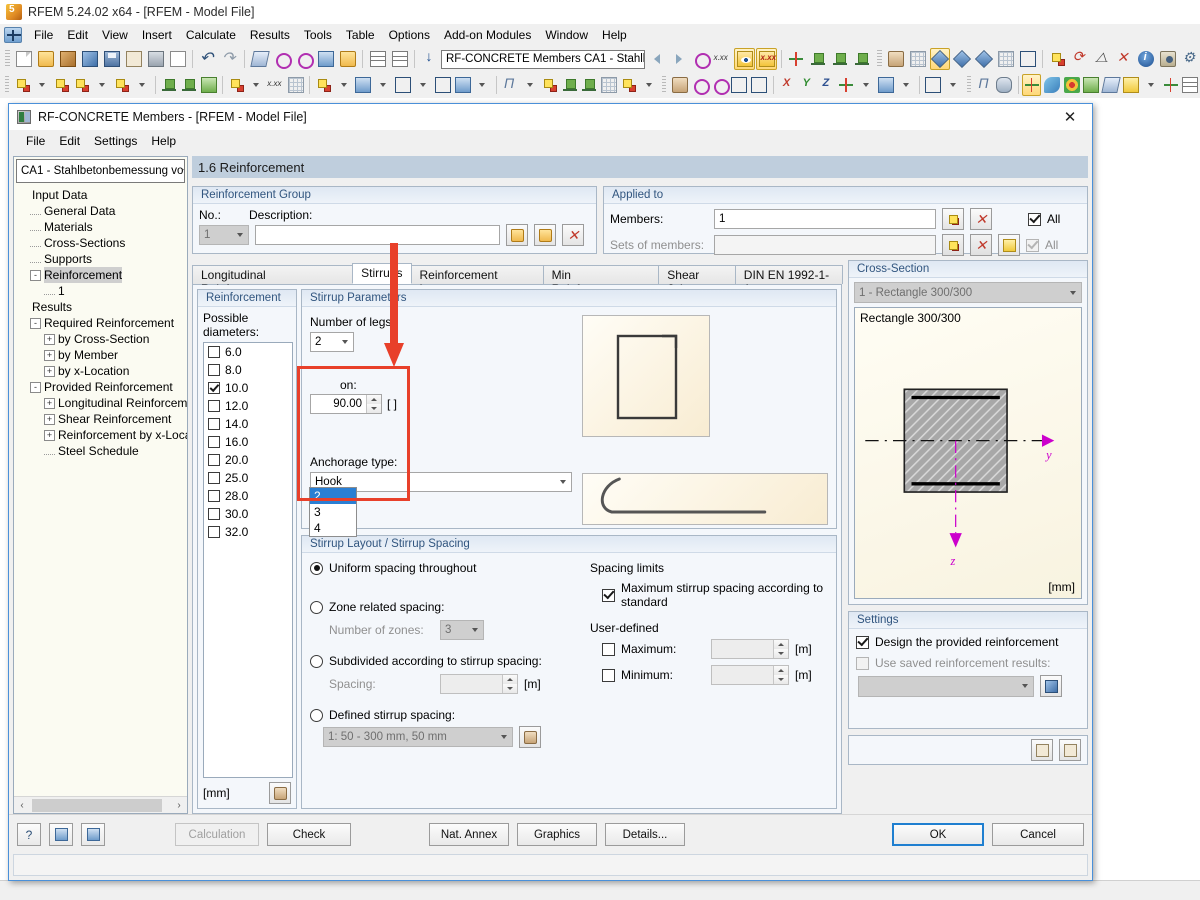  What do you see at coordinates (229, 59) in the screenshot?
I see `redo-button` at bounding box center [229, 59].